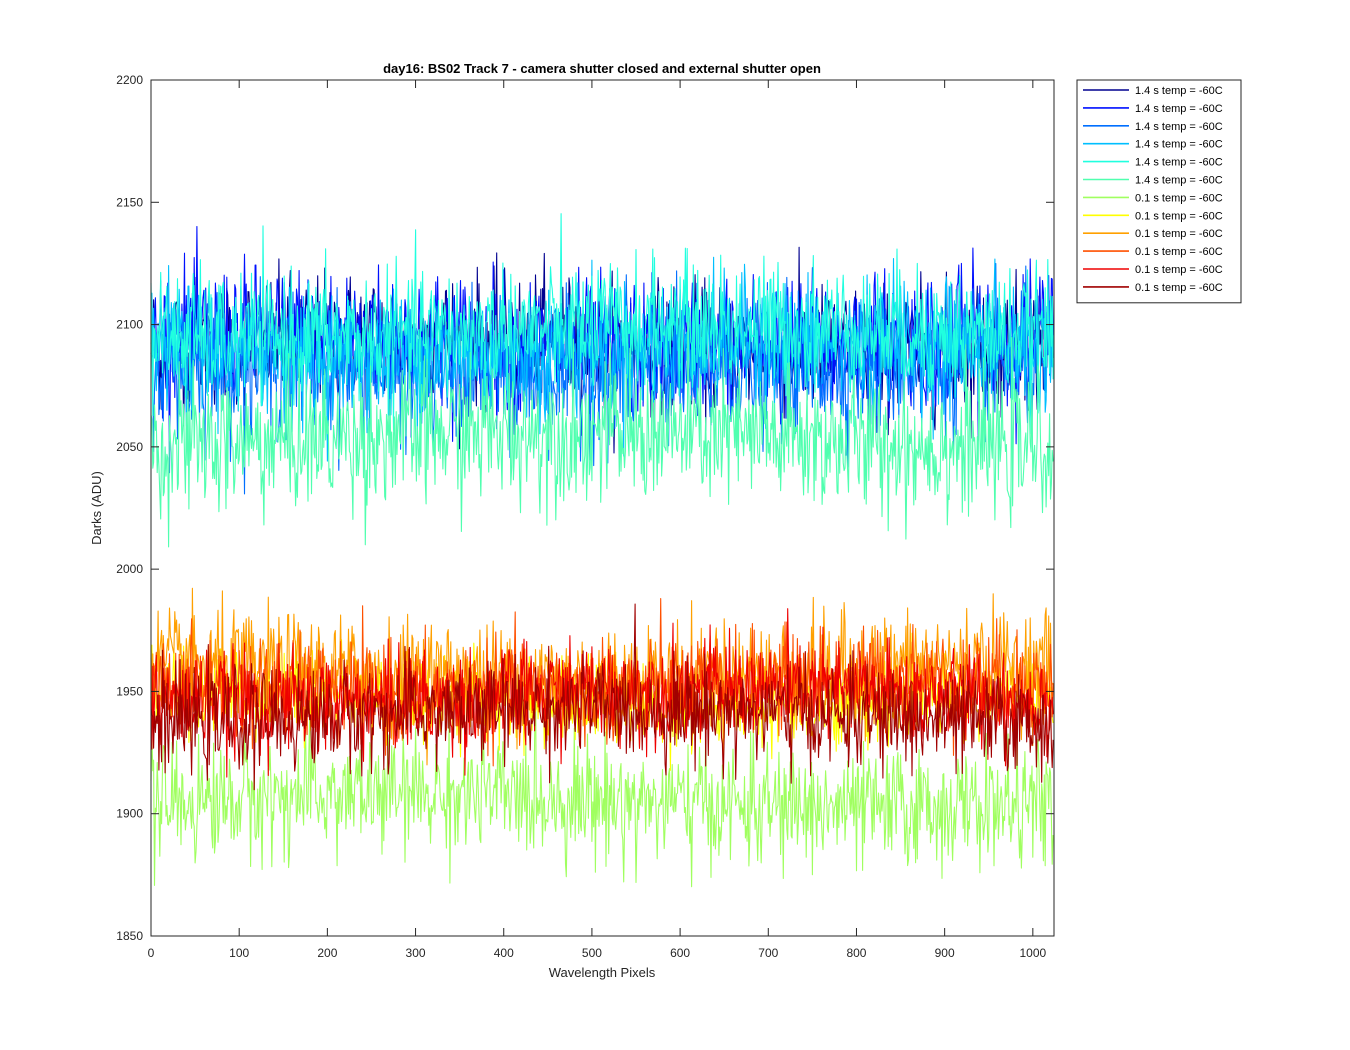 This screenshot has width=1350, height=1050. I want to click on x-tick-label: 1000, so click(1032, 953).